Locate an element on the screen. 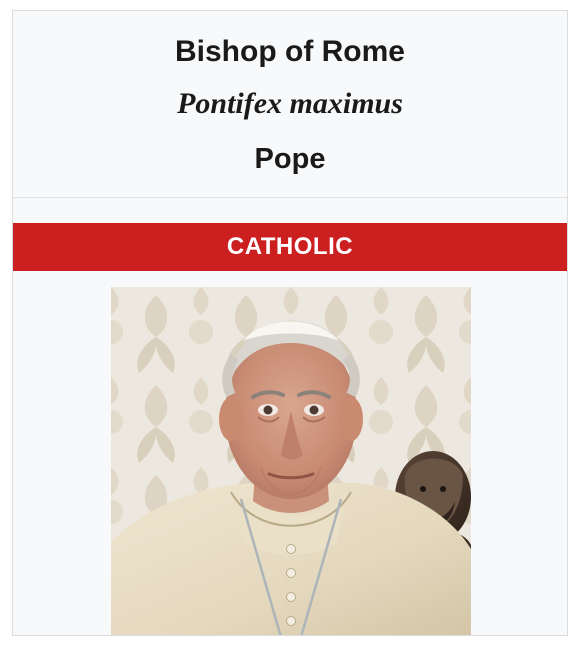  infobox-short-title: Pope is located at coordinates (290, 159).